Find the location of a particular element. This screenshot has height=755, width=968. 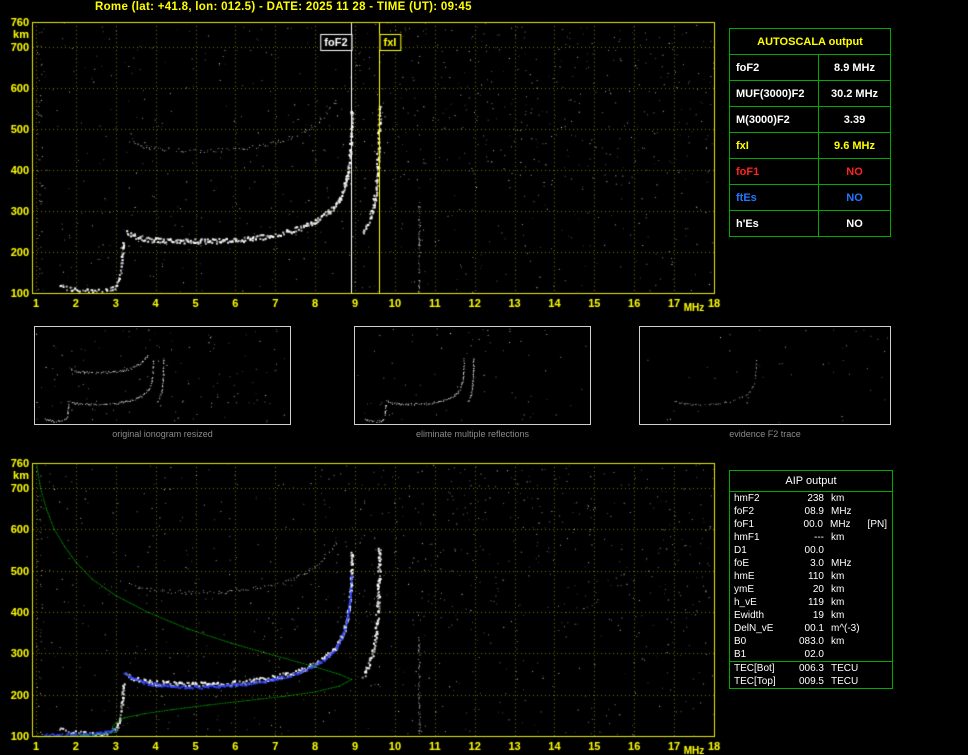

param-value: 00.1 is located at coordinates (814, 628).